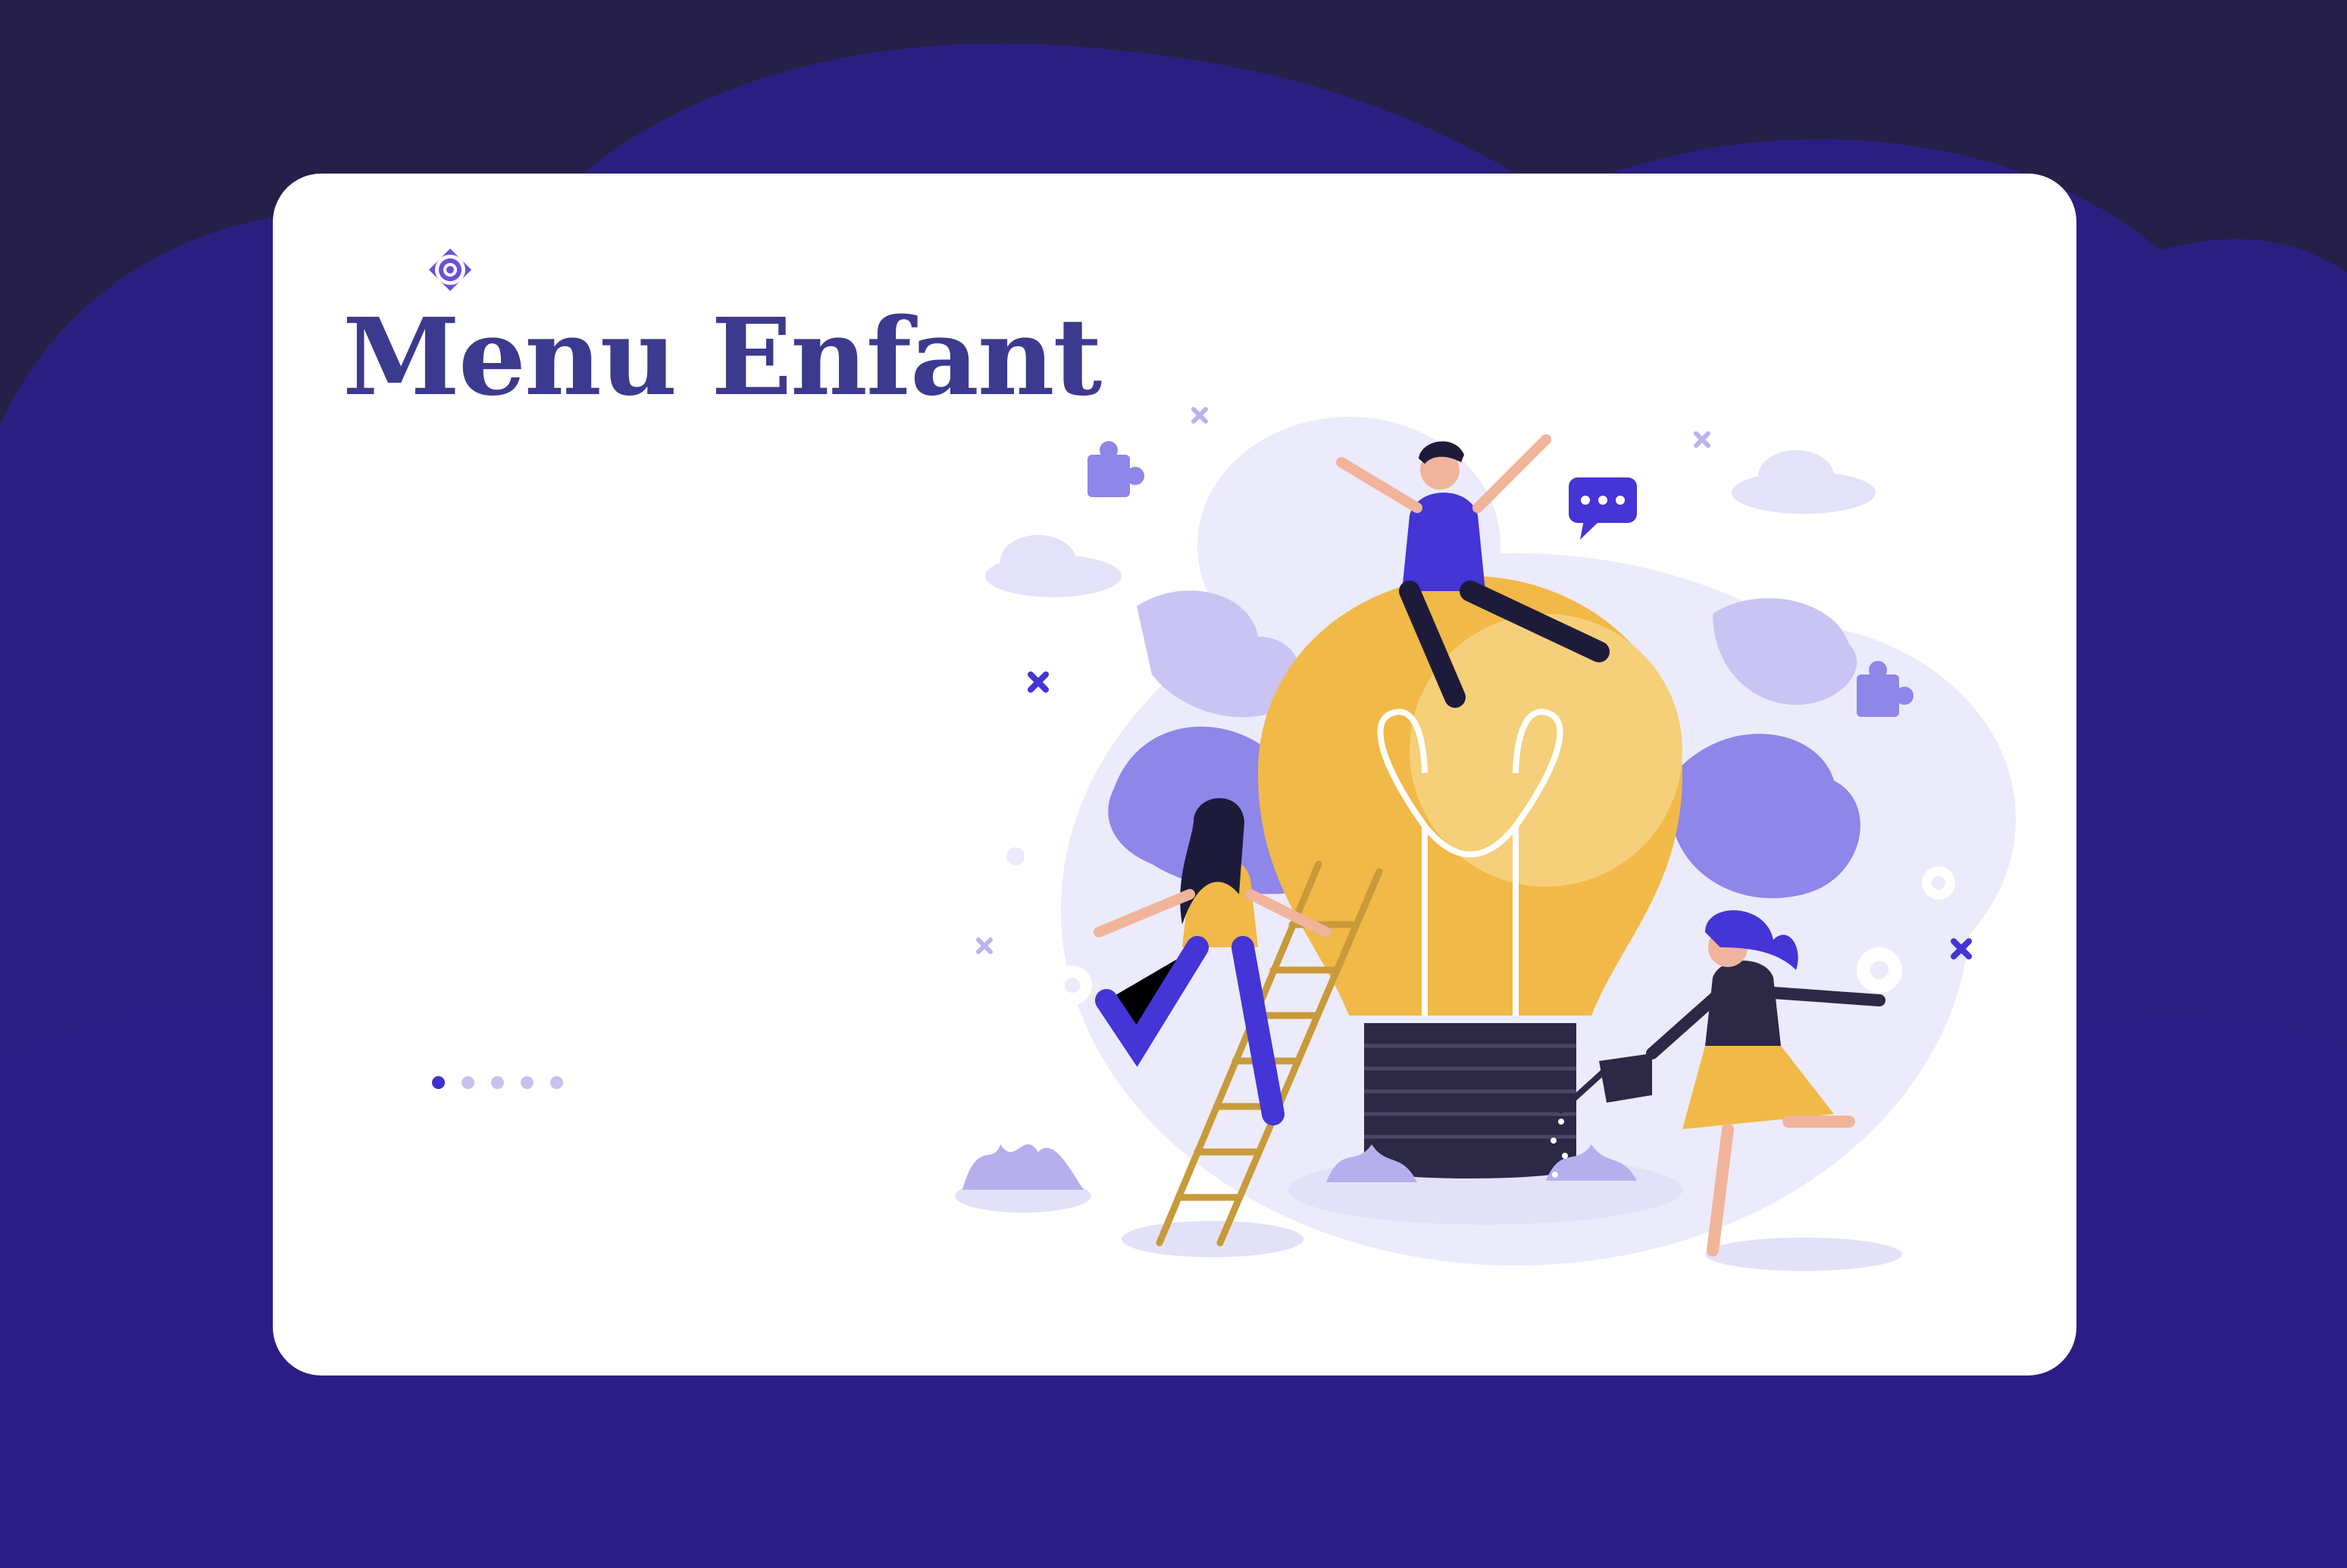 This screenshot has width=2347, height=1568. I want to click on target-logo-icon, so click(450, 270).